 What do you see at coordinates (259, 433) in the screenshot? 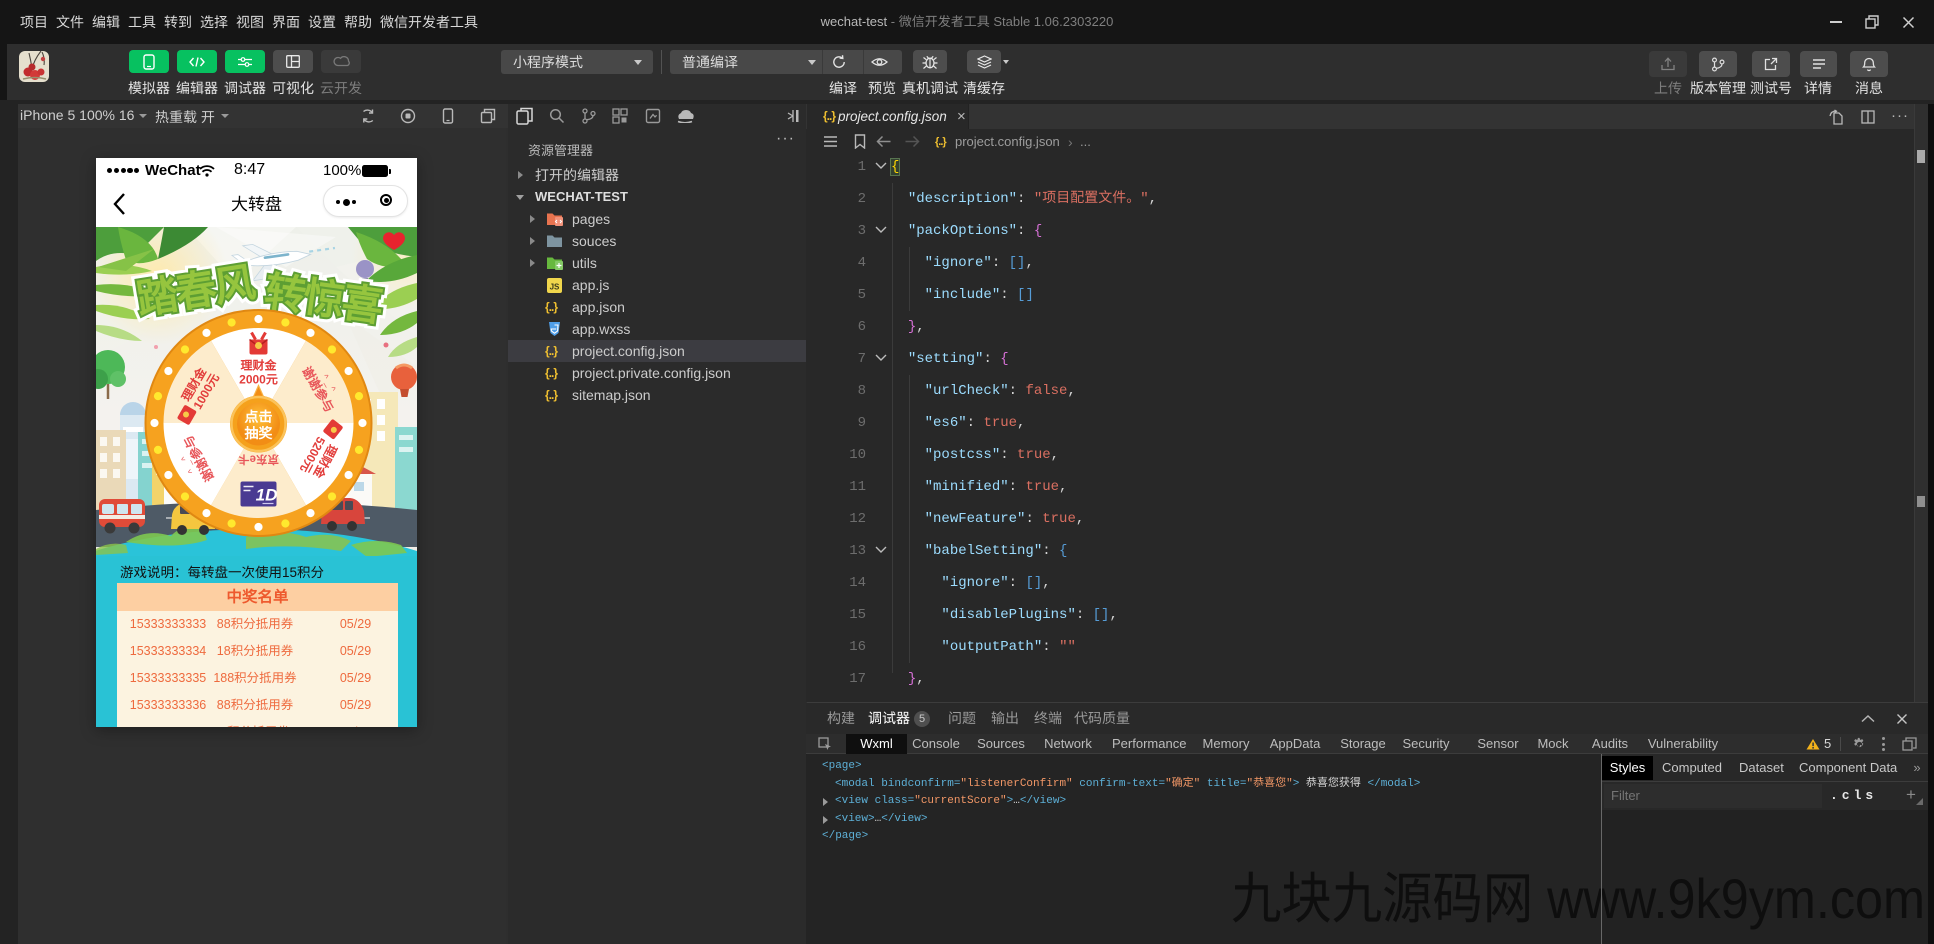
I see `svg-text: 抽奖` at bounding box center [259, 433].